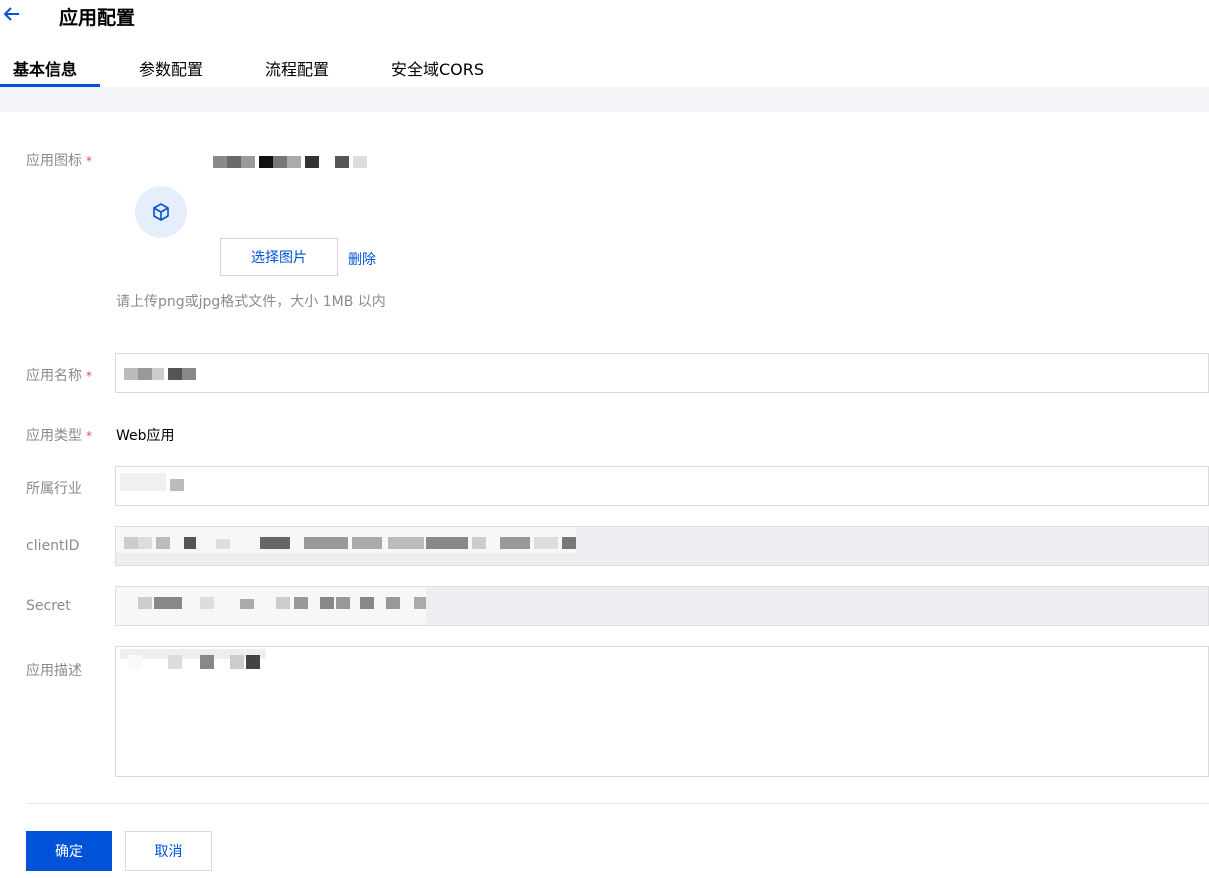 This screenshot has height=878, width=1209. I want to click on client-id-value-redacted, so click(351, 546).